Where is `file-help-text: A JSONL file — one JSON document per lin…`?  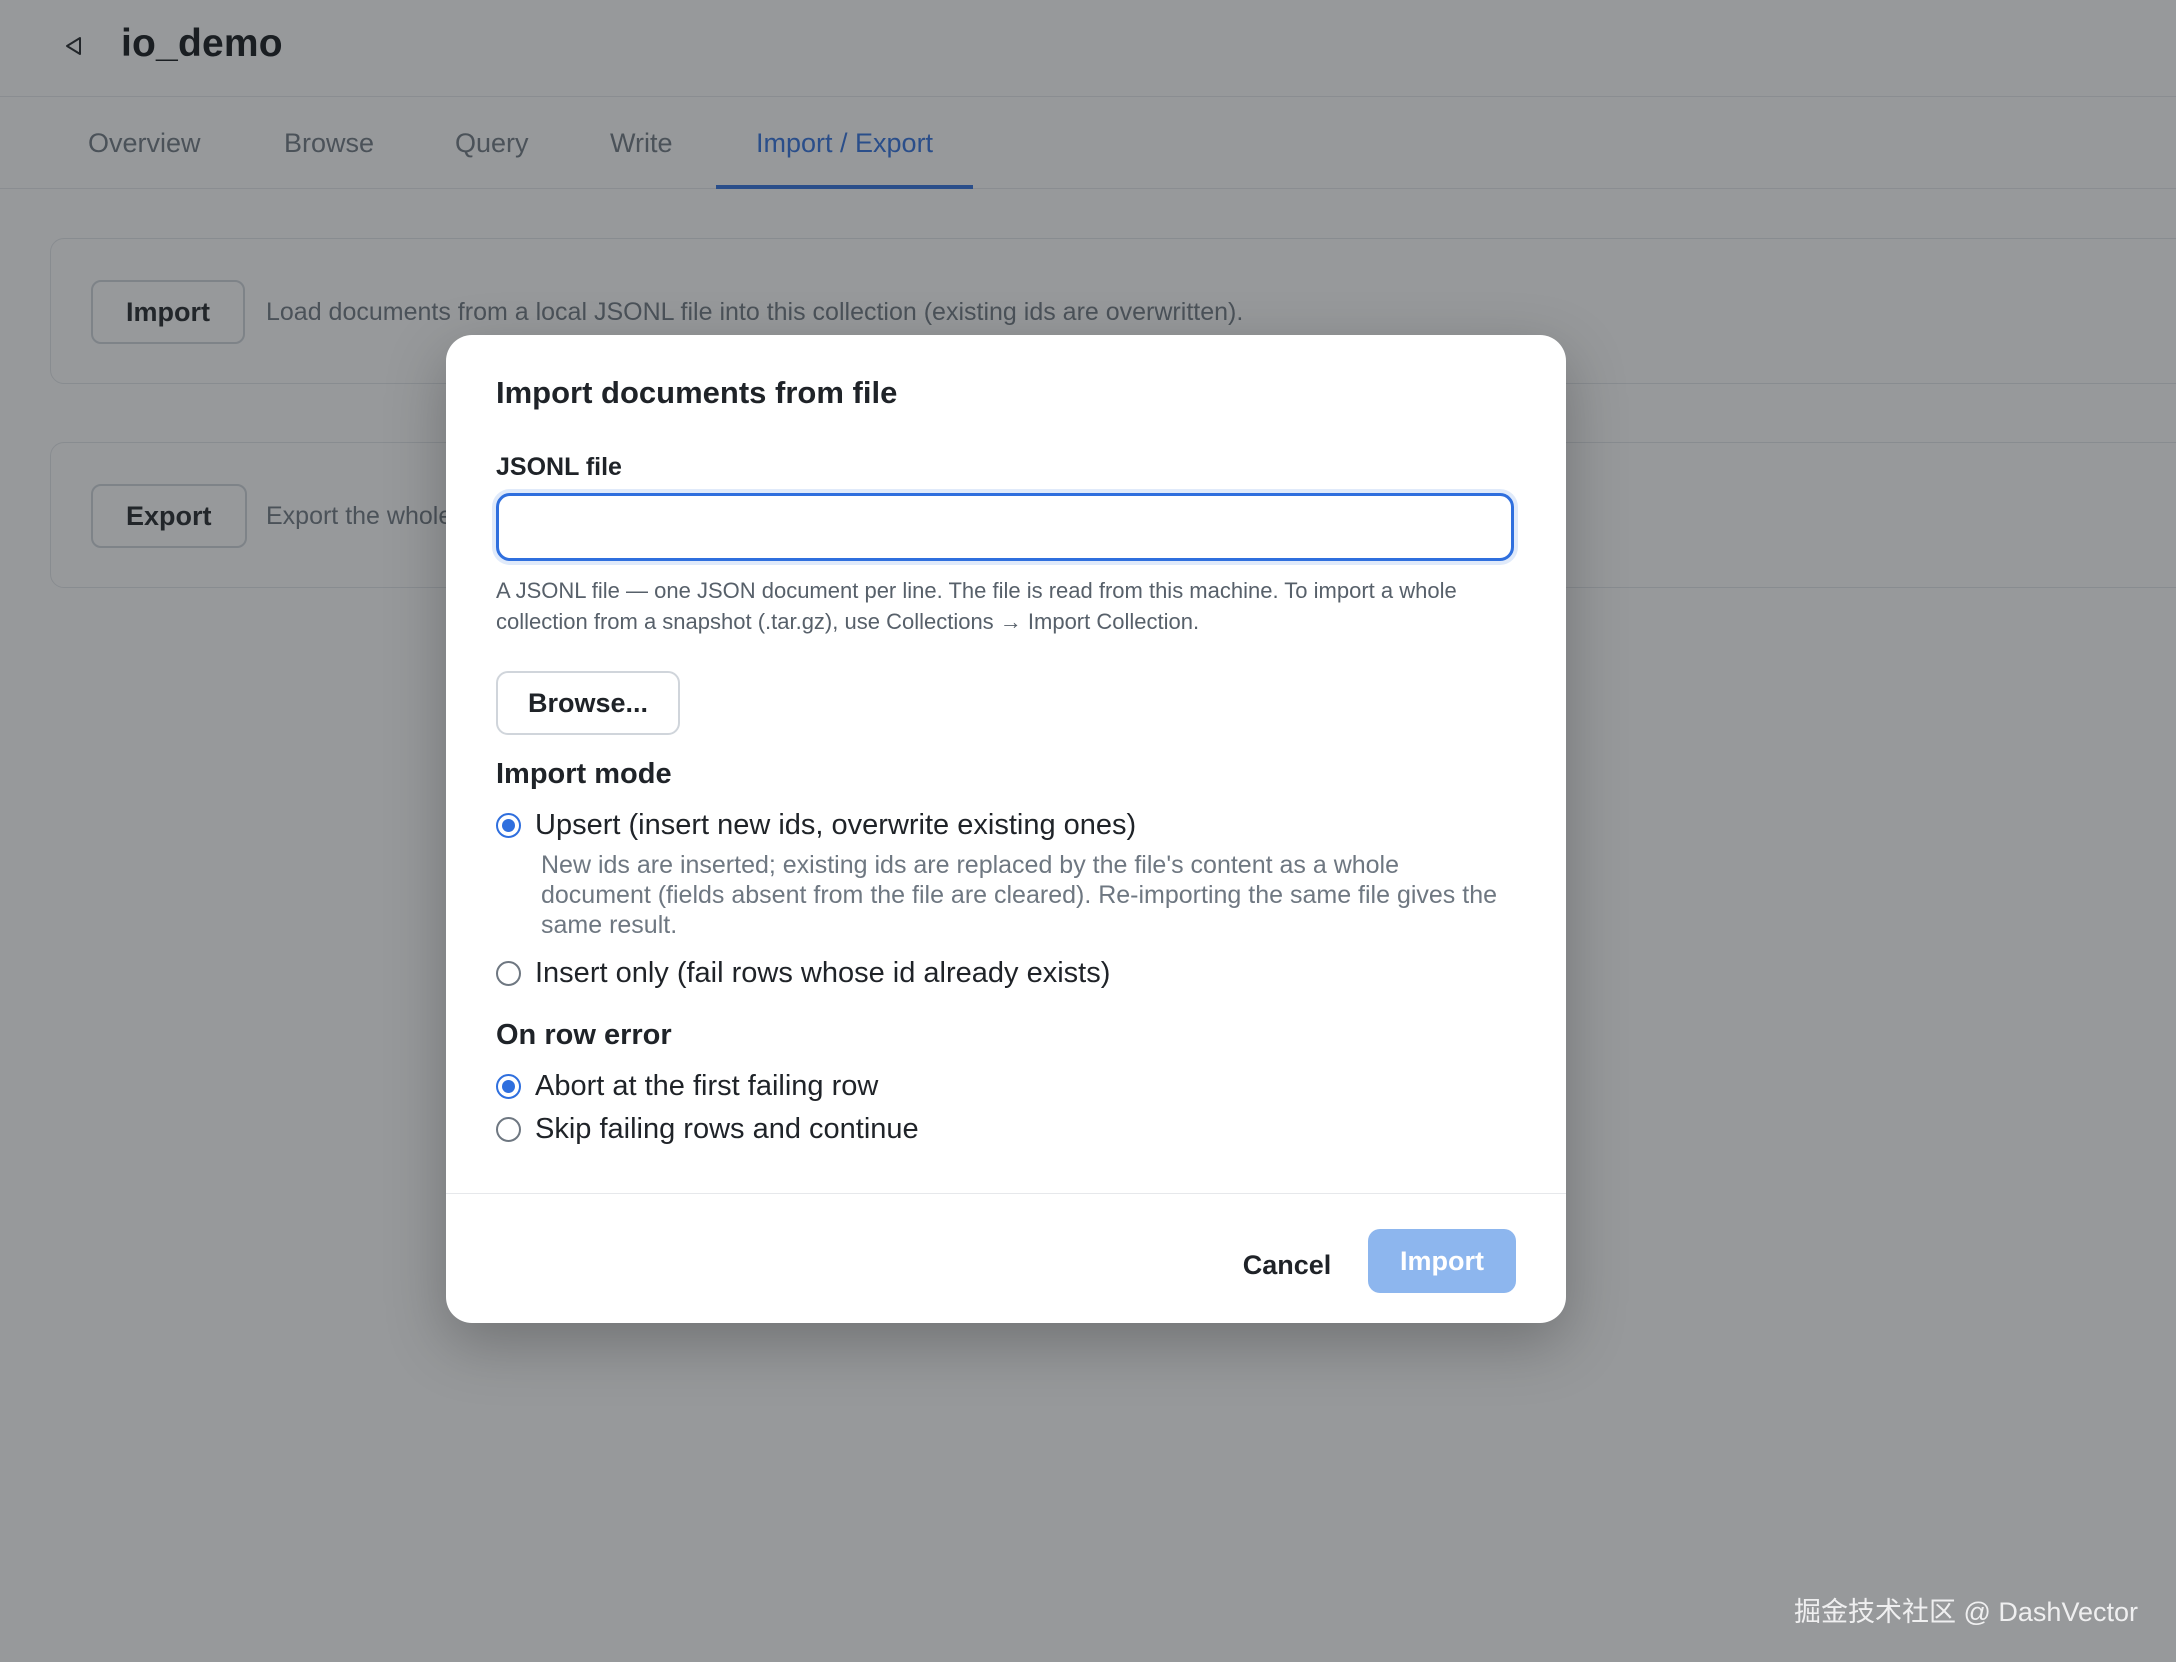
file-help-text: A JSONL file — one JSON document per lin… is located at coordinates (976, 606).